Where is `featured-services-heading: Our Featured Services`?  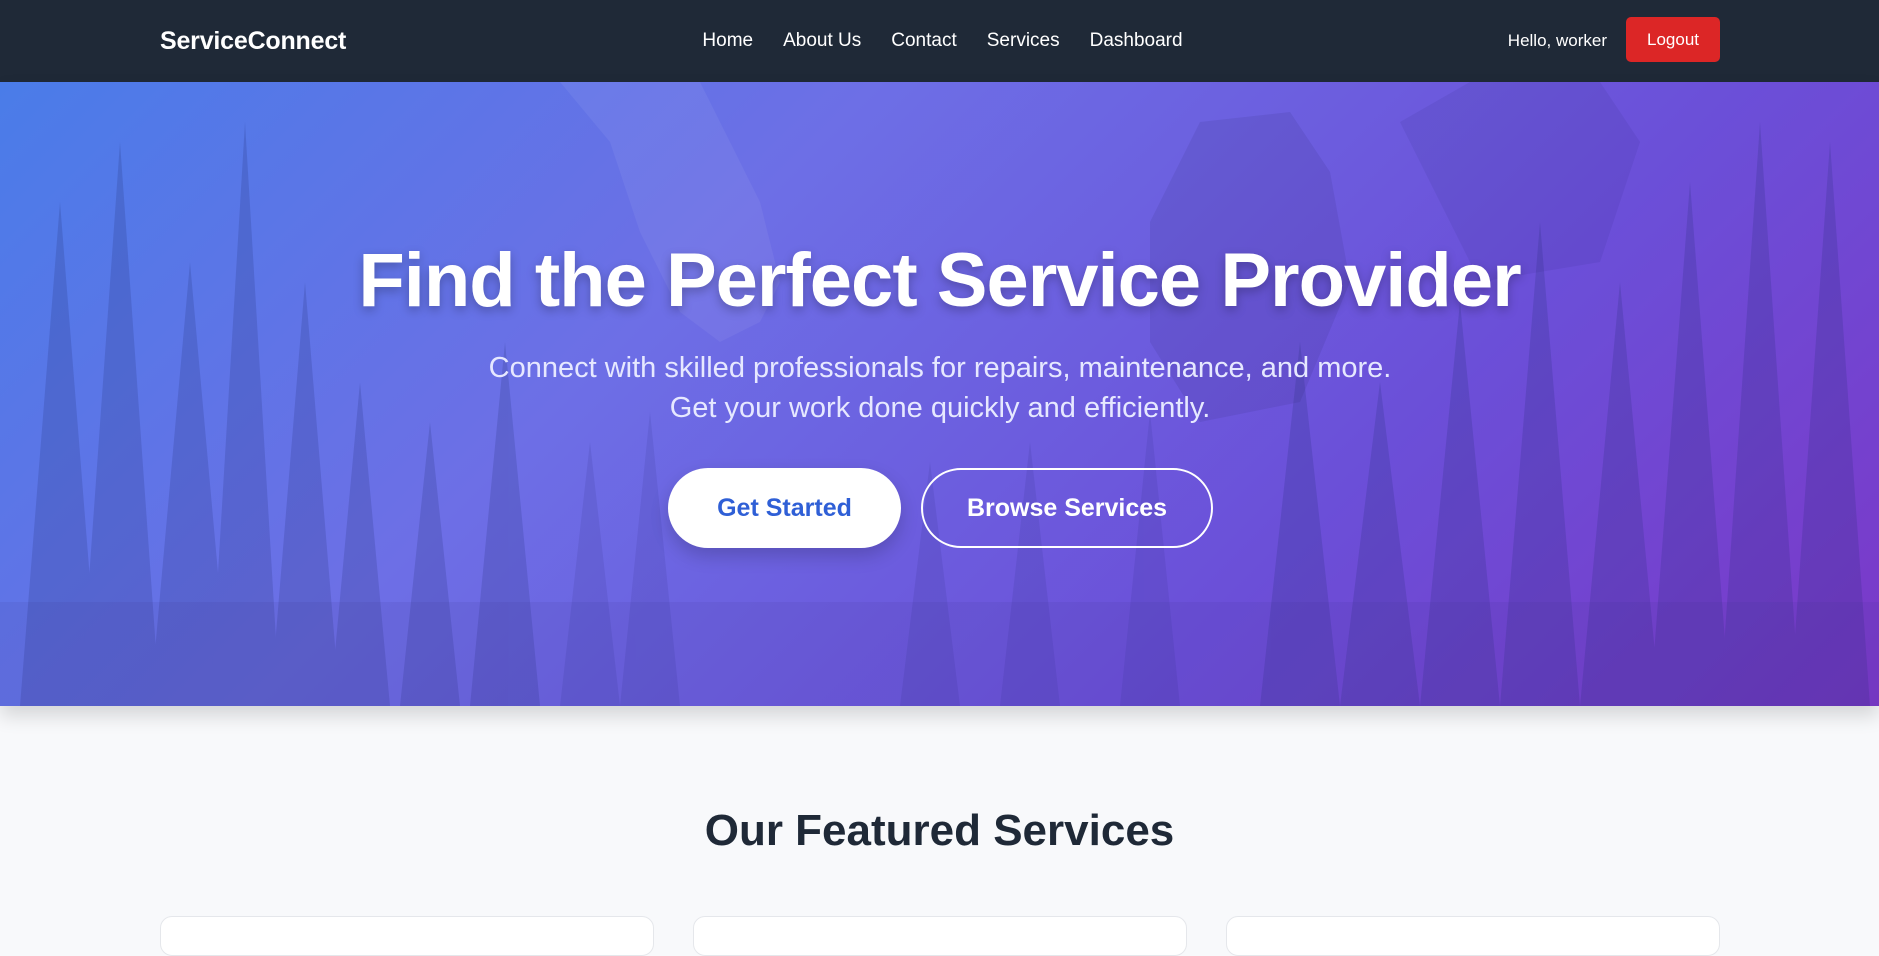 featured-services-heading: Our Featured Services is located at coordinates (939, 830).